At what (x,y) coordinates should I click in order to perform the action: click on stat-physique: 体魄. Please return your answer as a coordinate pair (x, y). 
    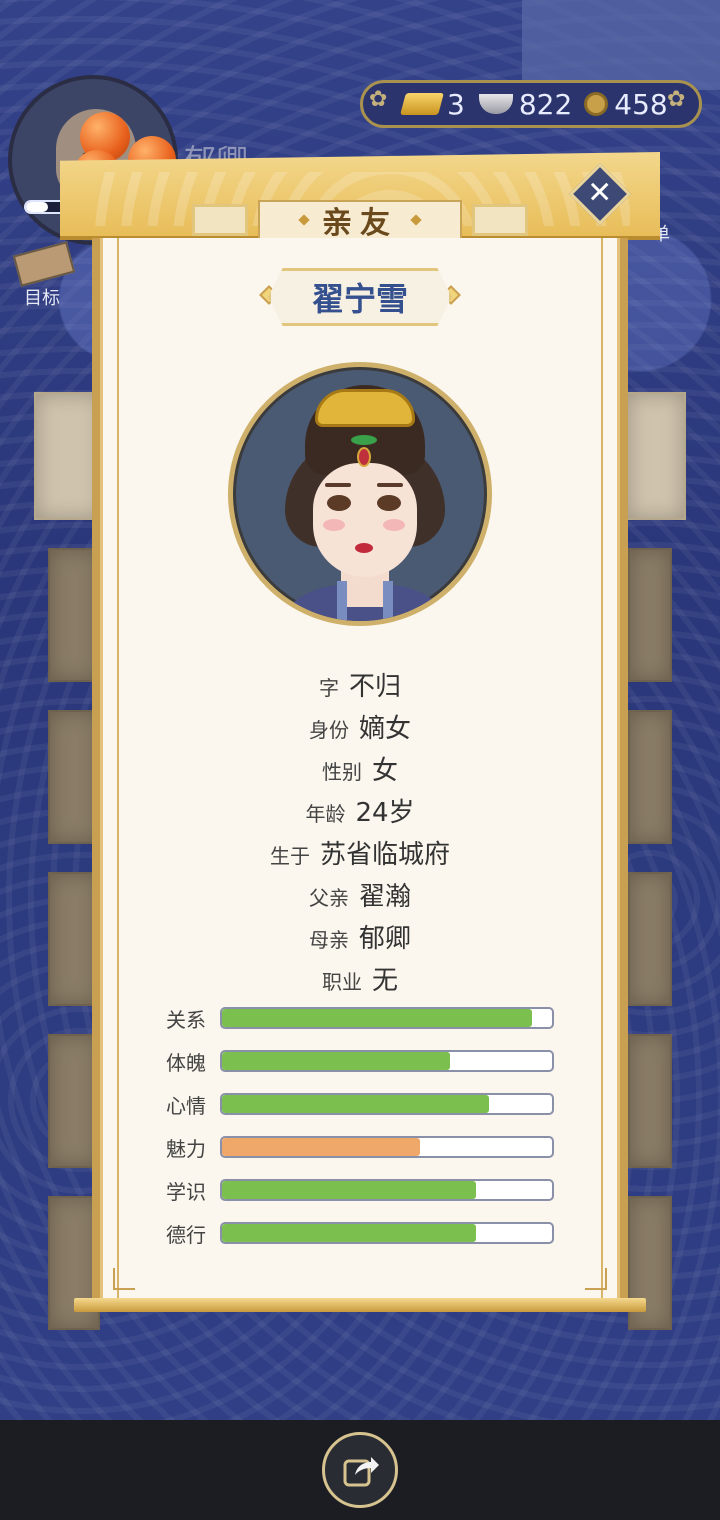
    Looking at the image, I should click on (360, 1062).